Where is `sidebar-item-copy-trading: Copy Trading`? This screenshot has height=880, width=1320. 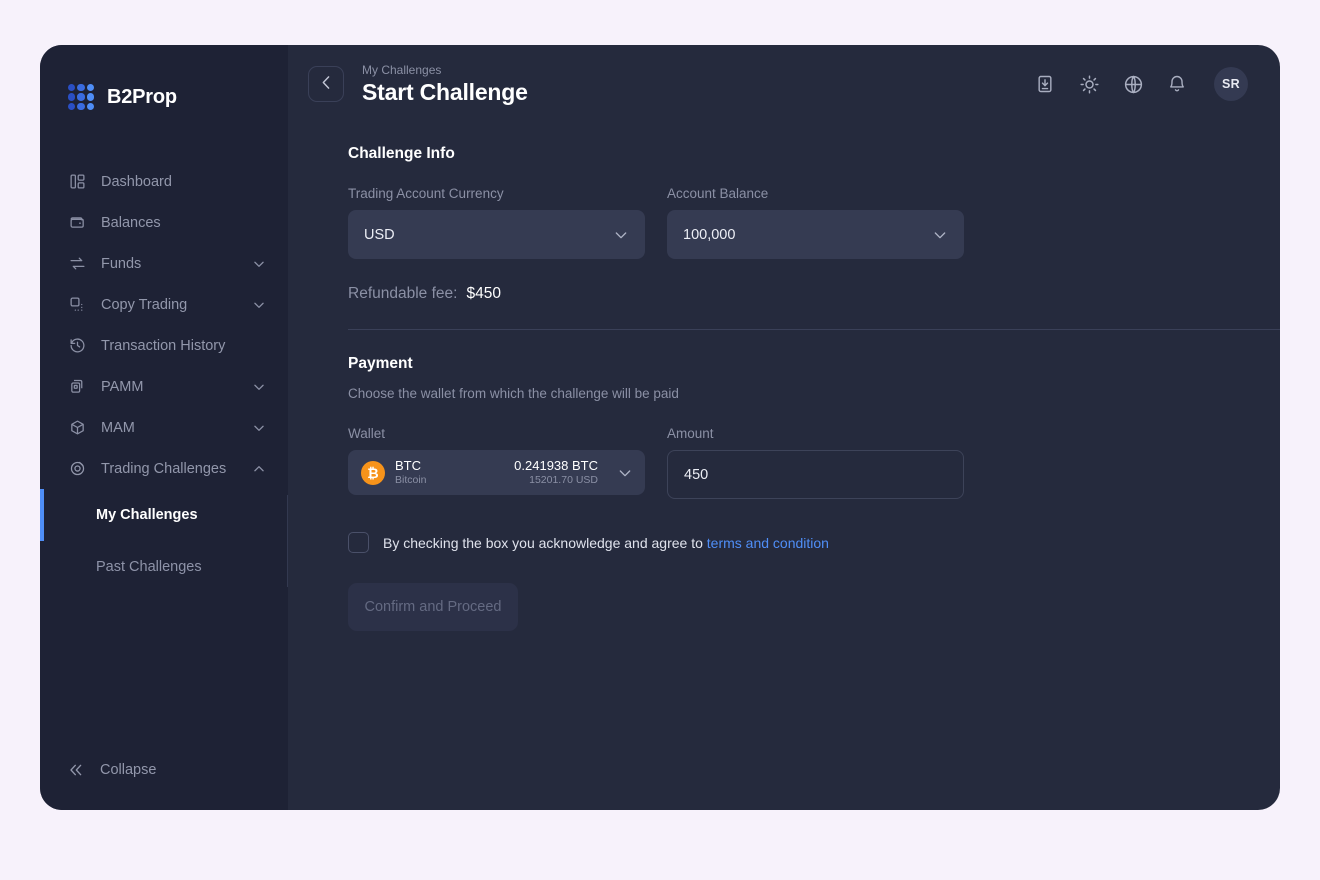
sidebar-item-copy-trading: Copy Trading is located at coordinates (164, 304).